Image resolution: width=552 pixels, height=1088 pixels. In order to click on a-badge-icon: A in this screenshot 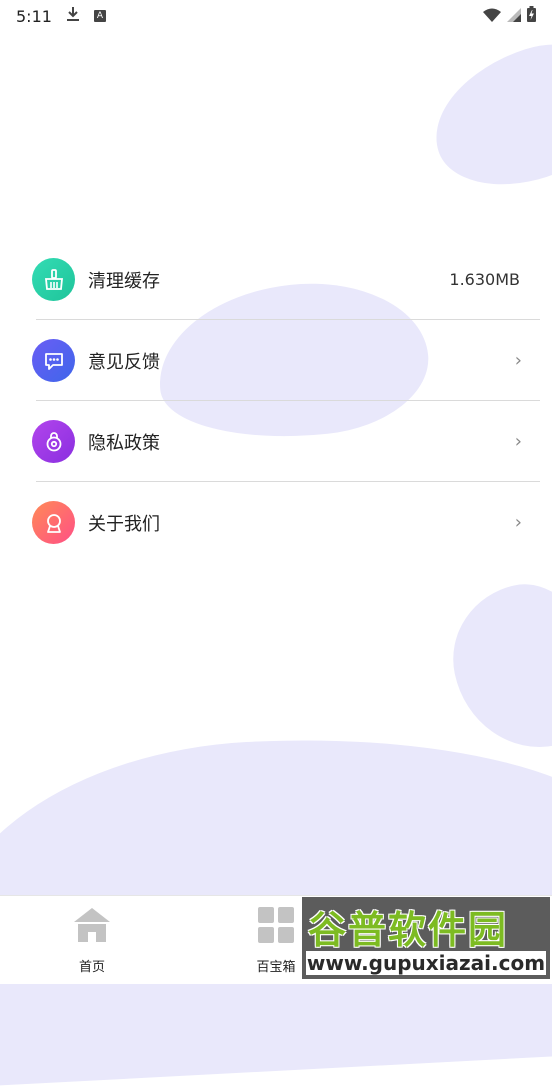, I will do `click(99, 16)`.